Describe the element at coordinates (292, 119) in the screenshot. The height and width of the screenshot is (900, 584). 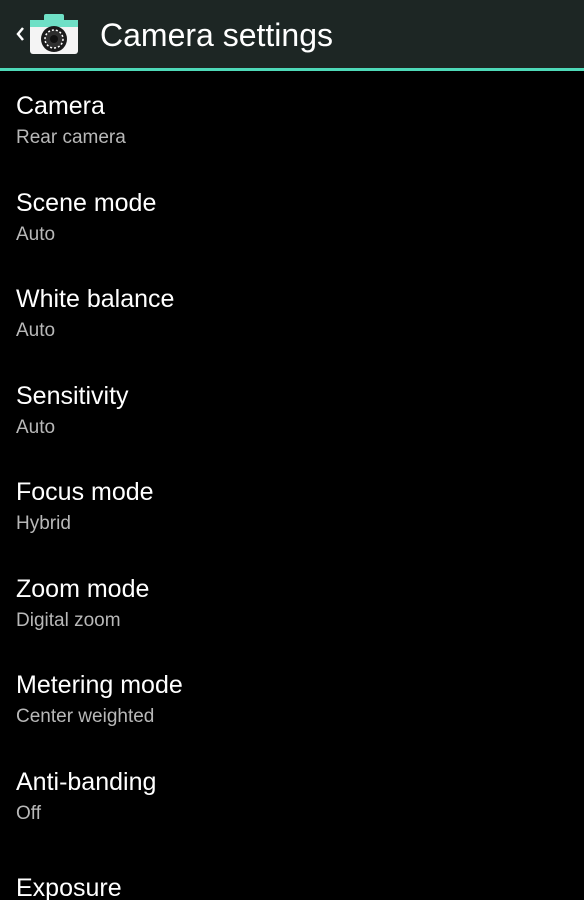
I see `setting-camera: Camera Rear camera` at that location.